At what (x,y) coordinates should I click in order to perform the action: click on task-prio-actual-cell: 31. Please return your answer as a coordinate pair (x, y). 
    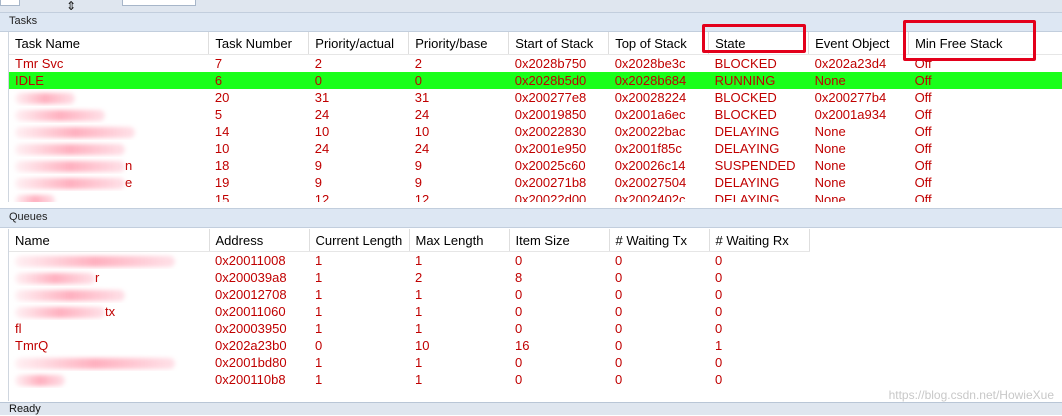
    Looking at the image, I should click on (322, 97).